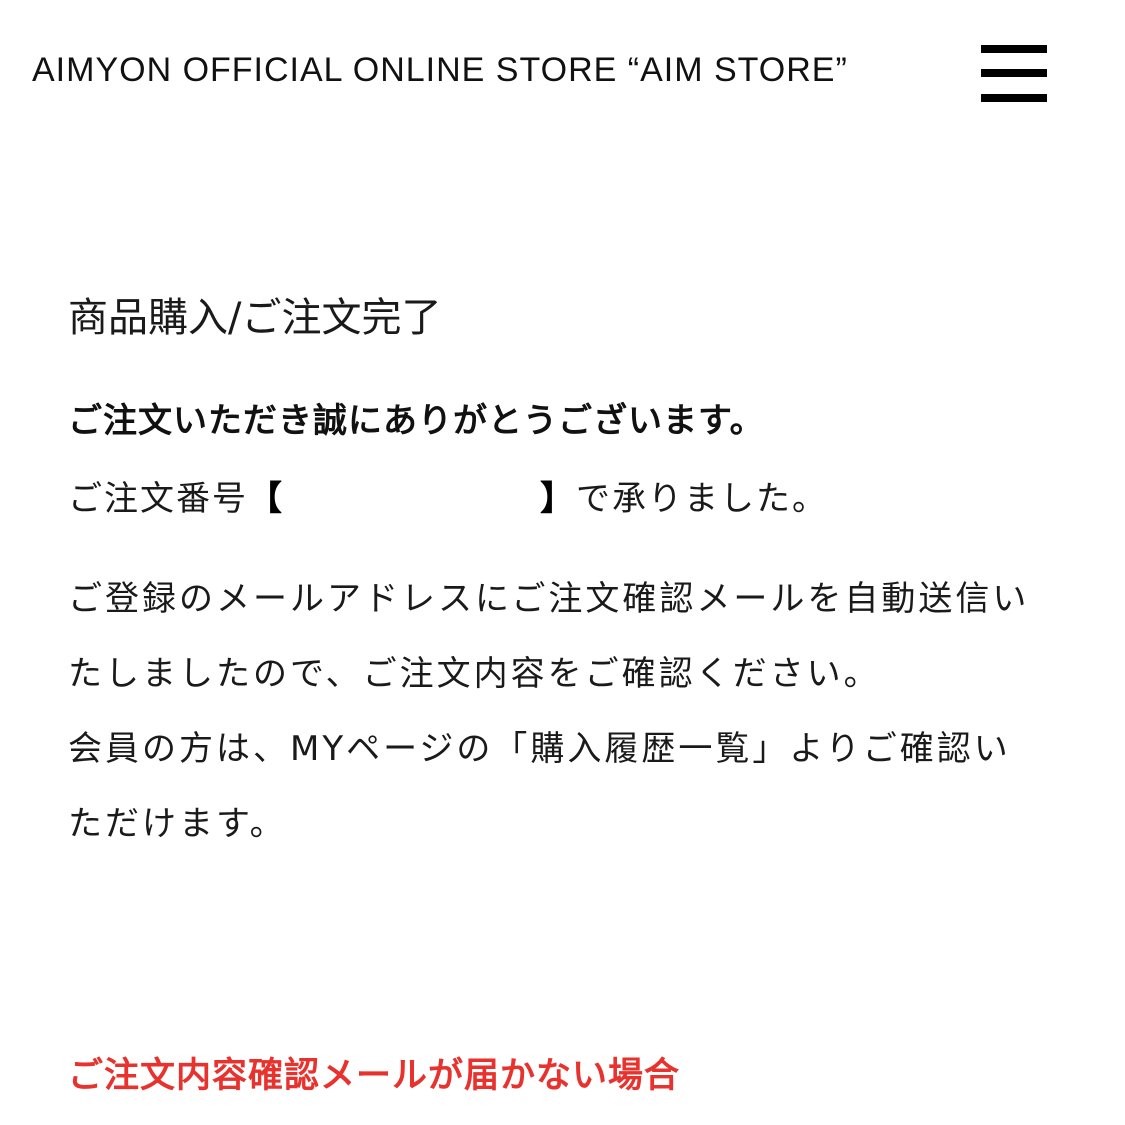 The image size is (1125, 1125). What do you see at coordinates (416, 421) in the screenshot?
I see `thanks-message: ご注文いただき誠にありがとうございます。` at bounding box center [416, 421].